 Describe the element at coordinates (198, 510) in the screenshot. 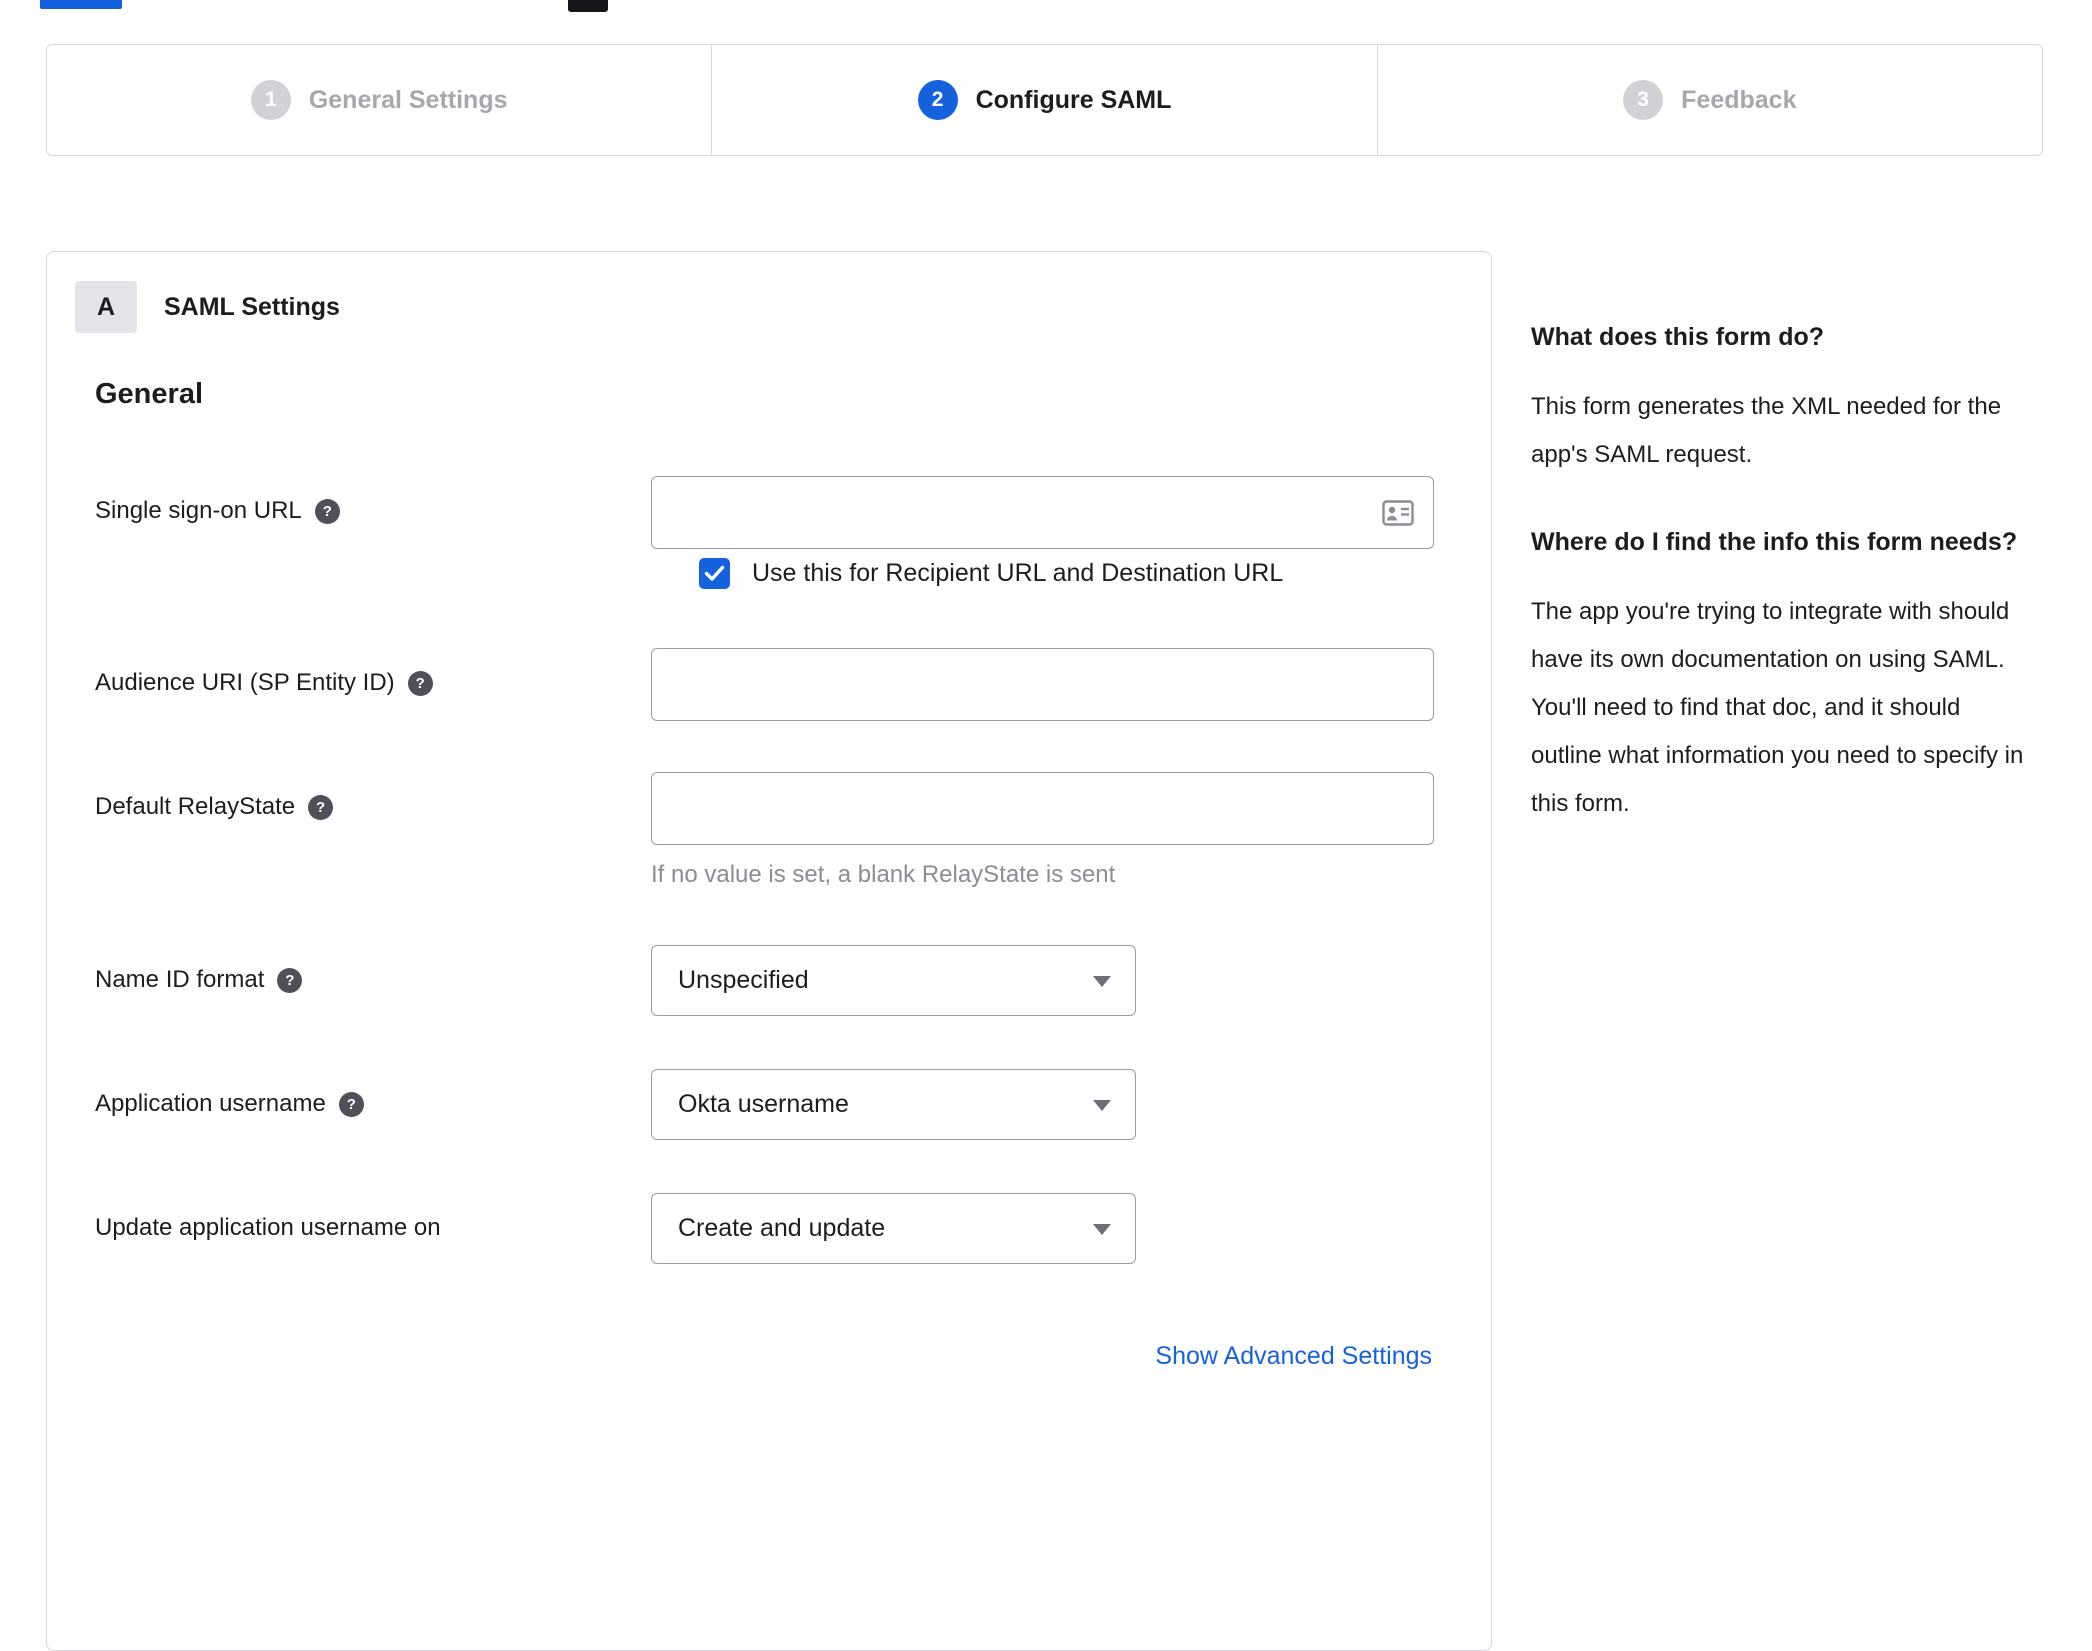

I see `sso-url-label: Single sign-on URL` at that location.